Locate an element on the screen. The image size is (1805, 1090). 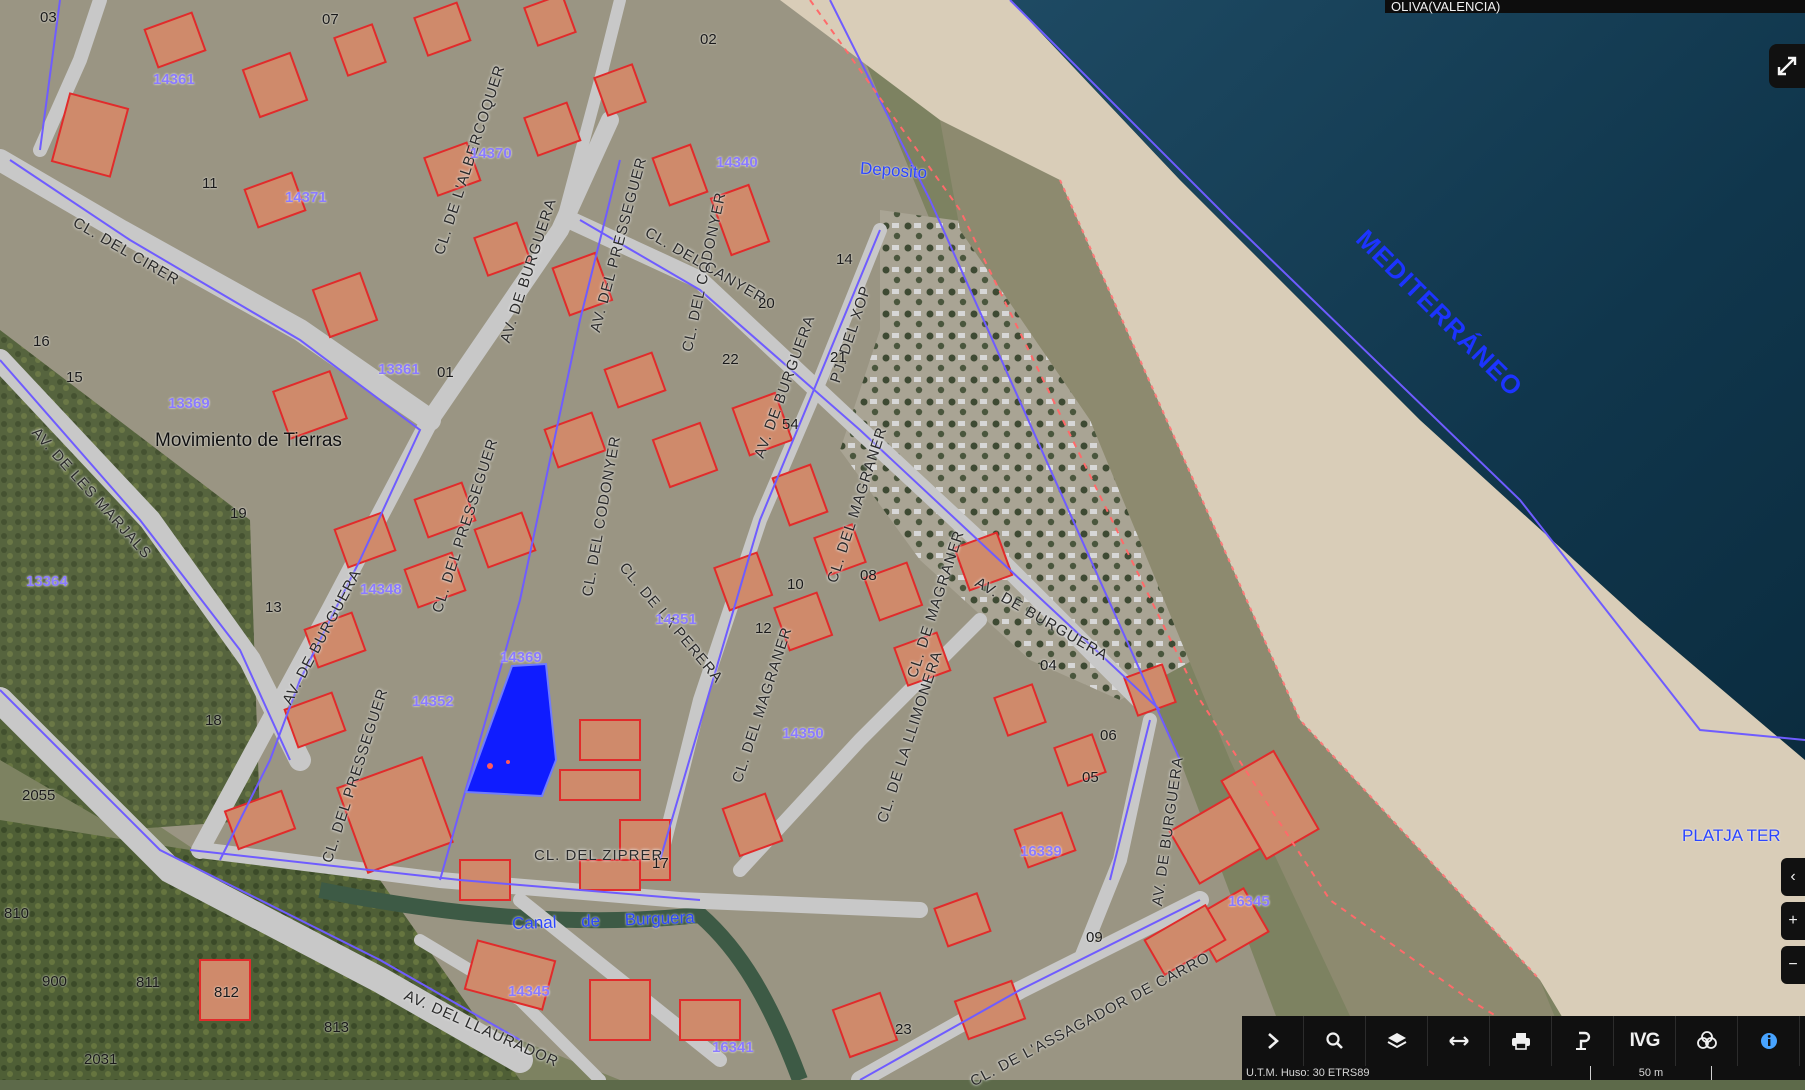
municipality-name: OLIVA(VALENCIA) is located at coordinates (1595, 6).